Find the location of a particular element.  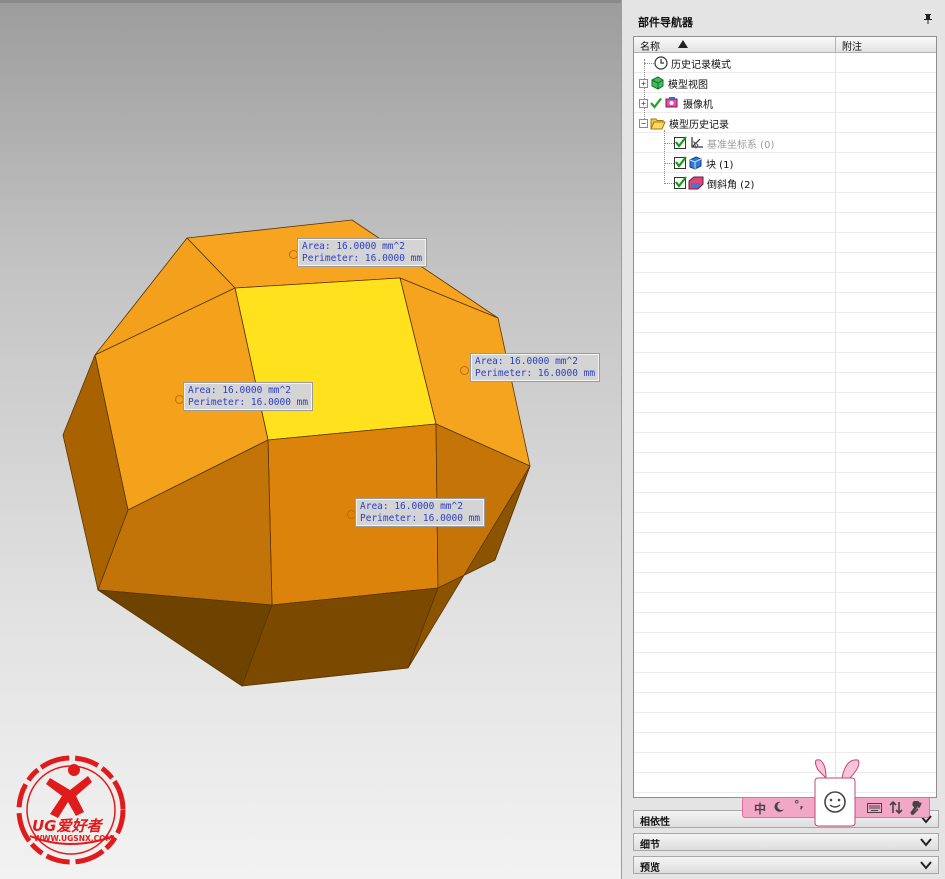

column-separator is located at coordinates (835, 44).